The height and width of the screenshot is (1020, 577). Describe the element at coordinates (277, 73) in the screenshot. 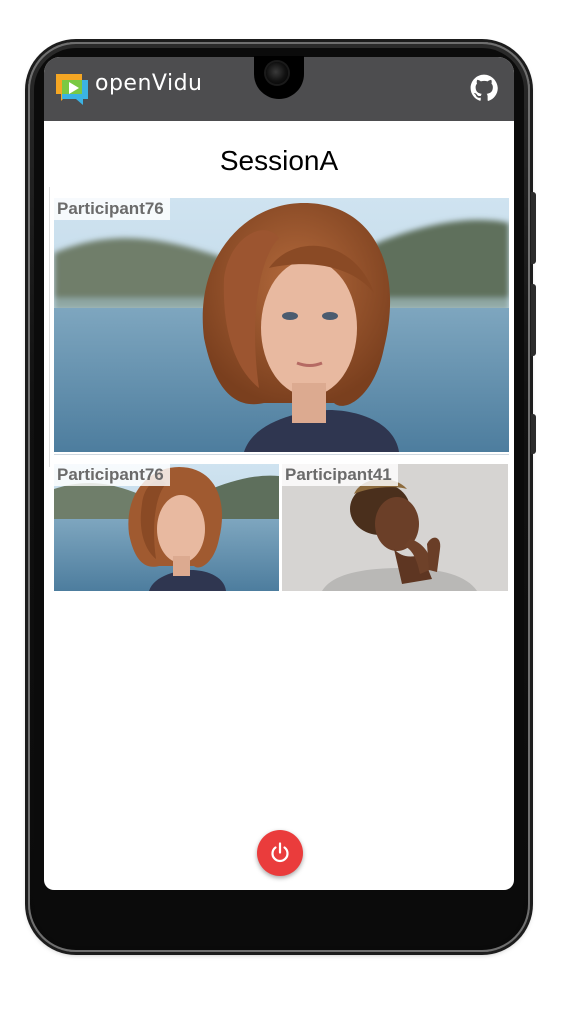

I see `front-camera-icon` at that location.